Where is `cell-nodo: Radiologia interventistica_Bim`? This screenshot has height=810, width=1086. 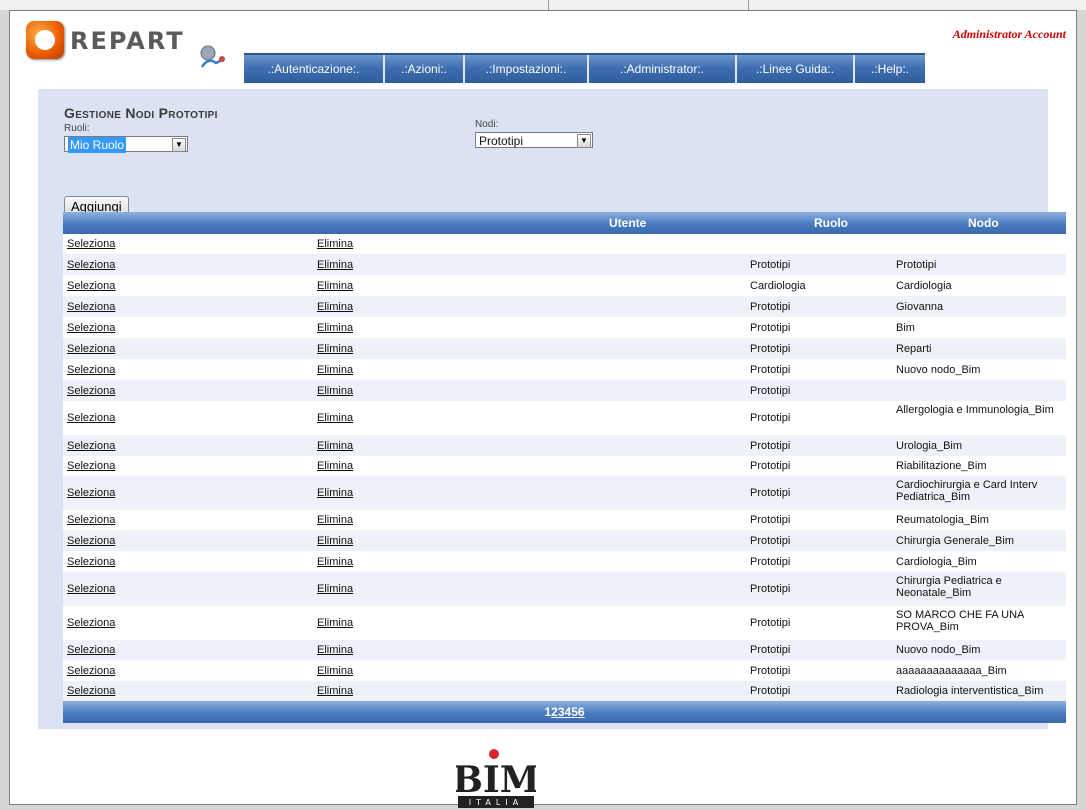 cell-nodo: Radiologia interventistica_Bim is located at coordinates (970, 691).